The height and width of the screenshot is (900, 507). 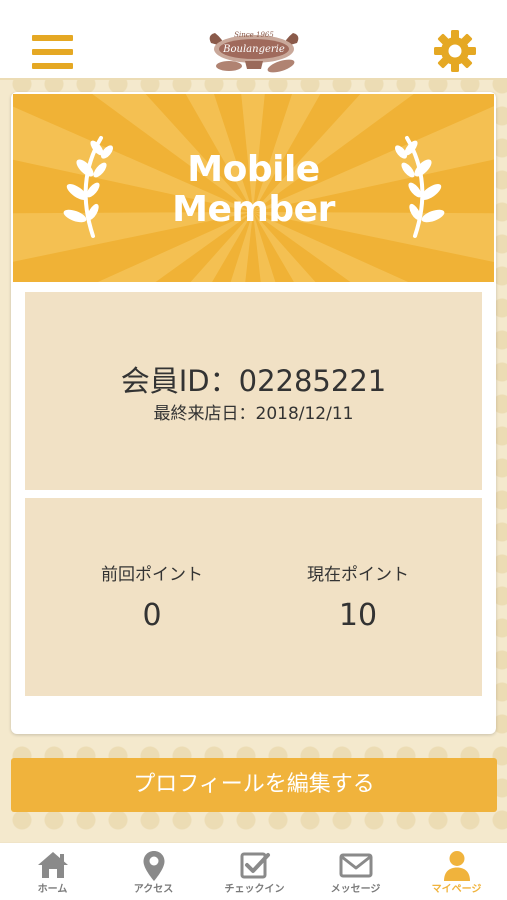 I want to click on checkin-icon, so click(x=255, y=865).